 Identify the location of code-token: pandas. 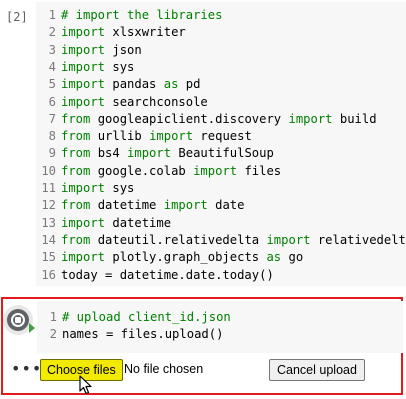
(134, 84).